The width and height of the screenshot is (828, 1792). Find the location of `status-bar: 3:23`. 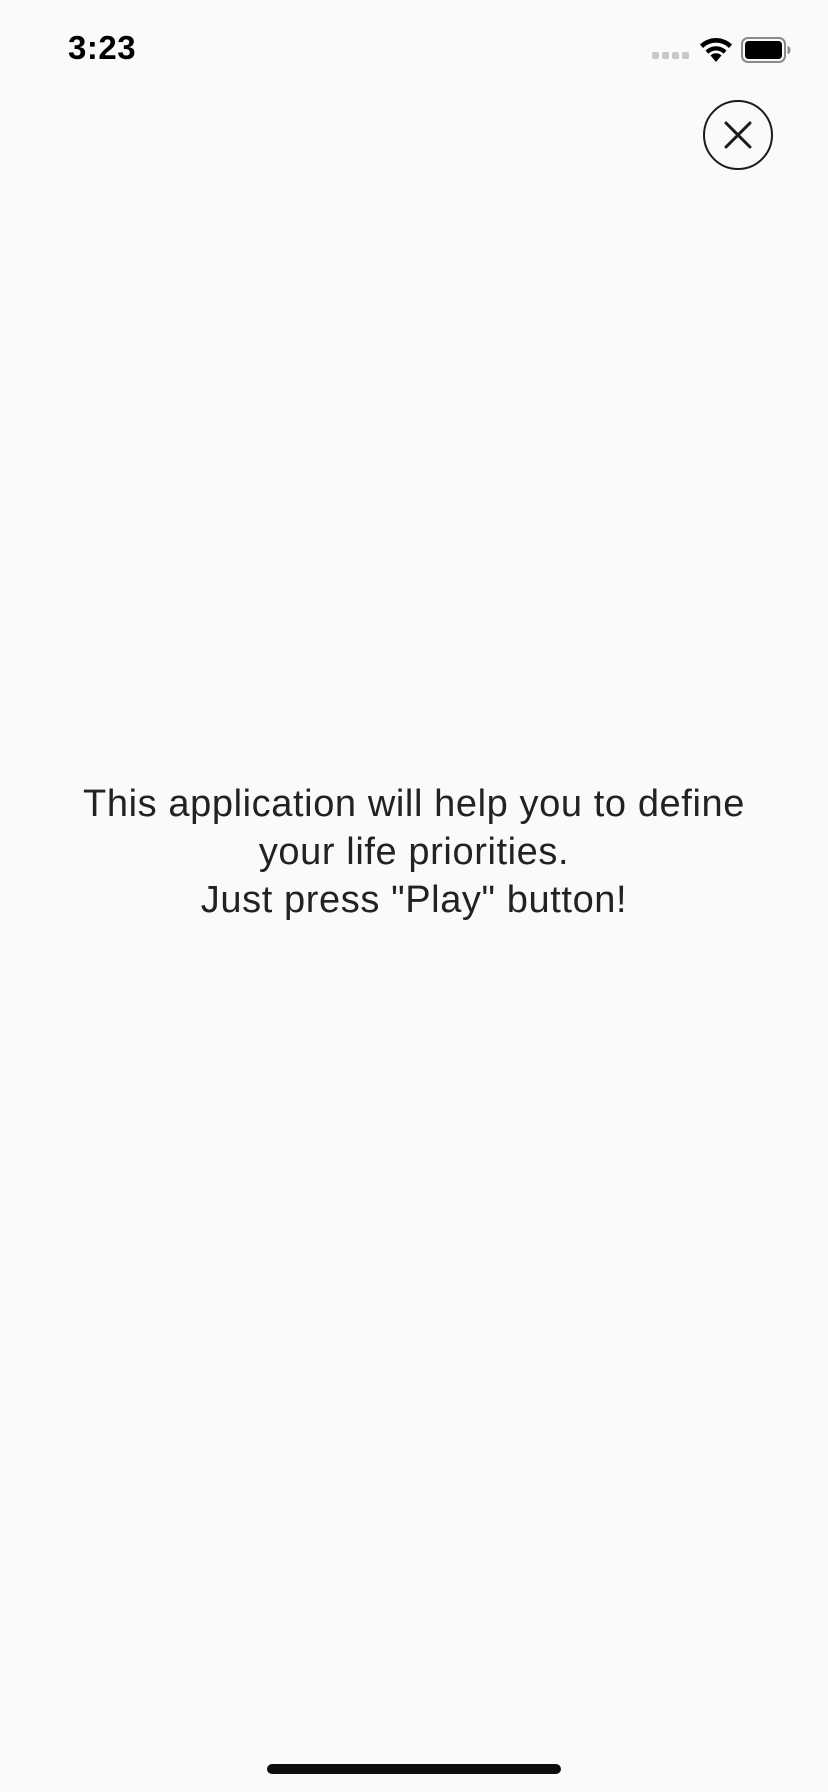

status-bar: 3:23 is located at coordinates (414, 50).